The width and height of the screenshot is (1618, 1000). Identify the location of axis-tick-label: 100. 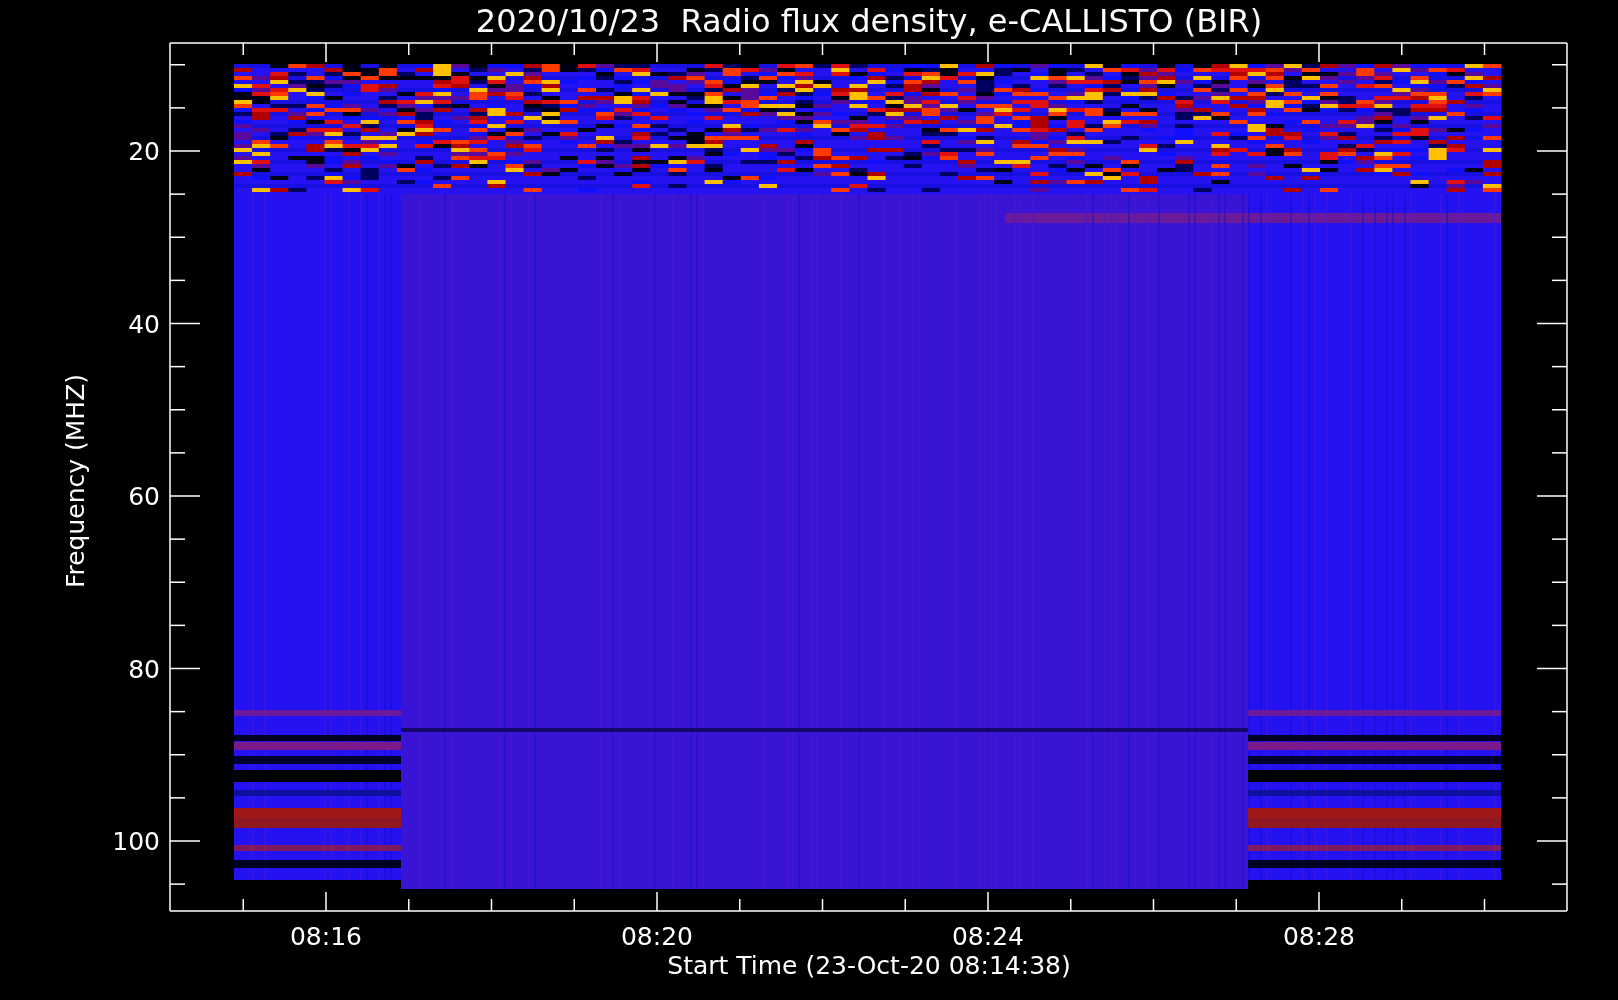
(136, 841).